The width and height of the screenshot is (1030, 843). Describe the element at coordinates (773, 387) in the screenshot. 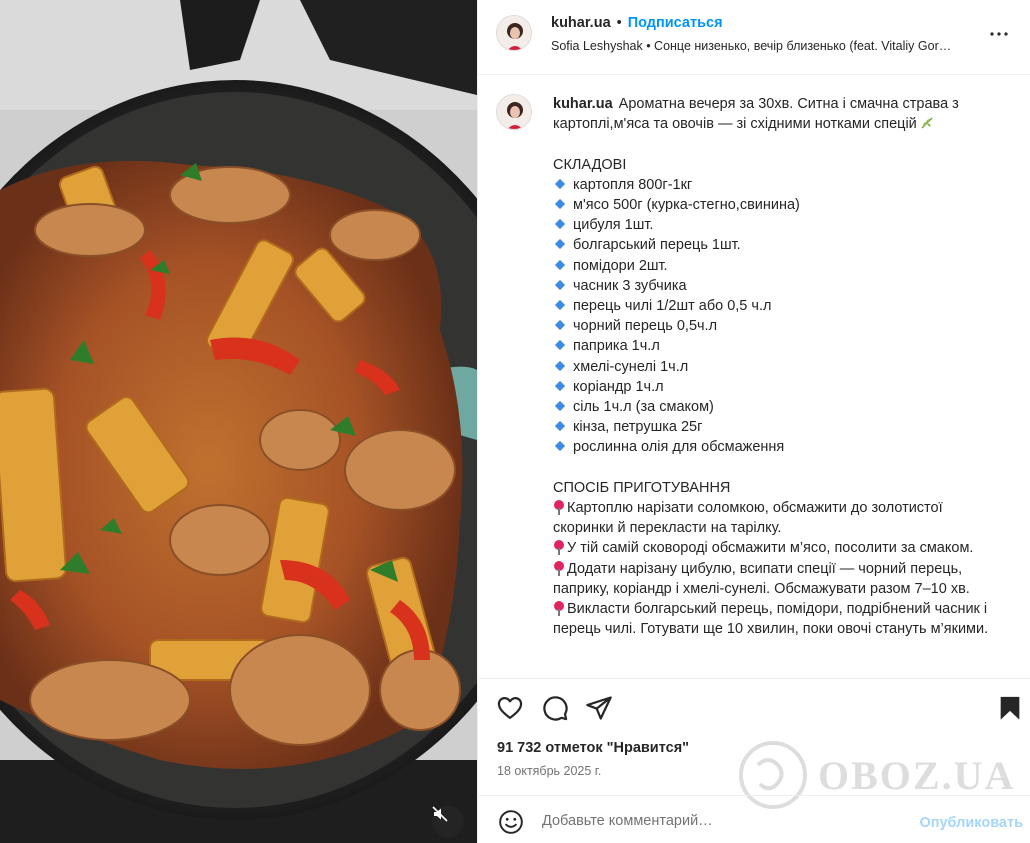

I see `list-item: коріандр 1ч.л` at that location.